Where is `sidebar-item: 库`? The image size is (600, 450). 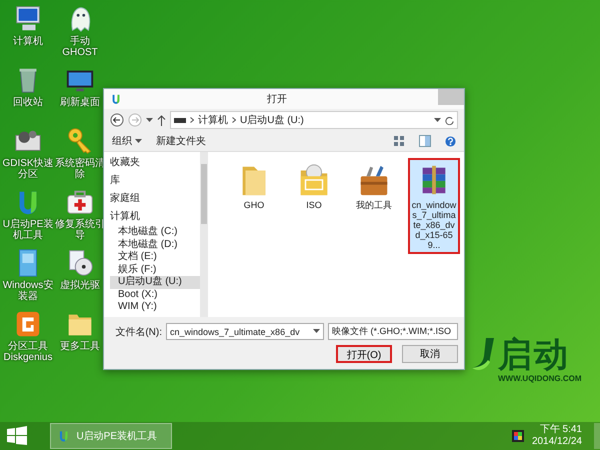 sidebar-item: 库 is located at coordinates (155, 181).